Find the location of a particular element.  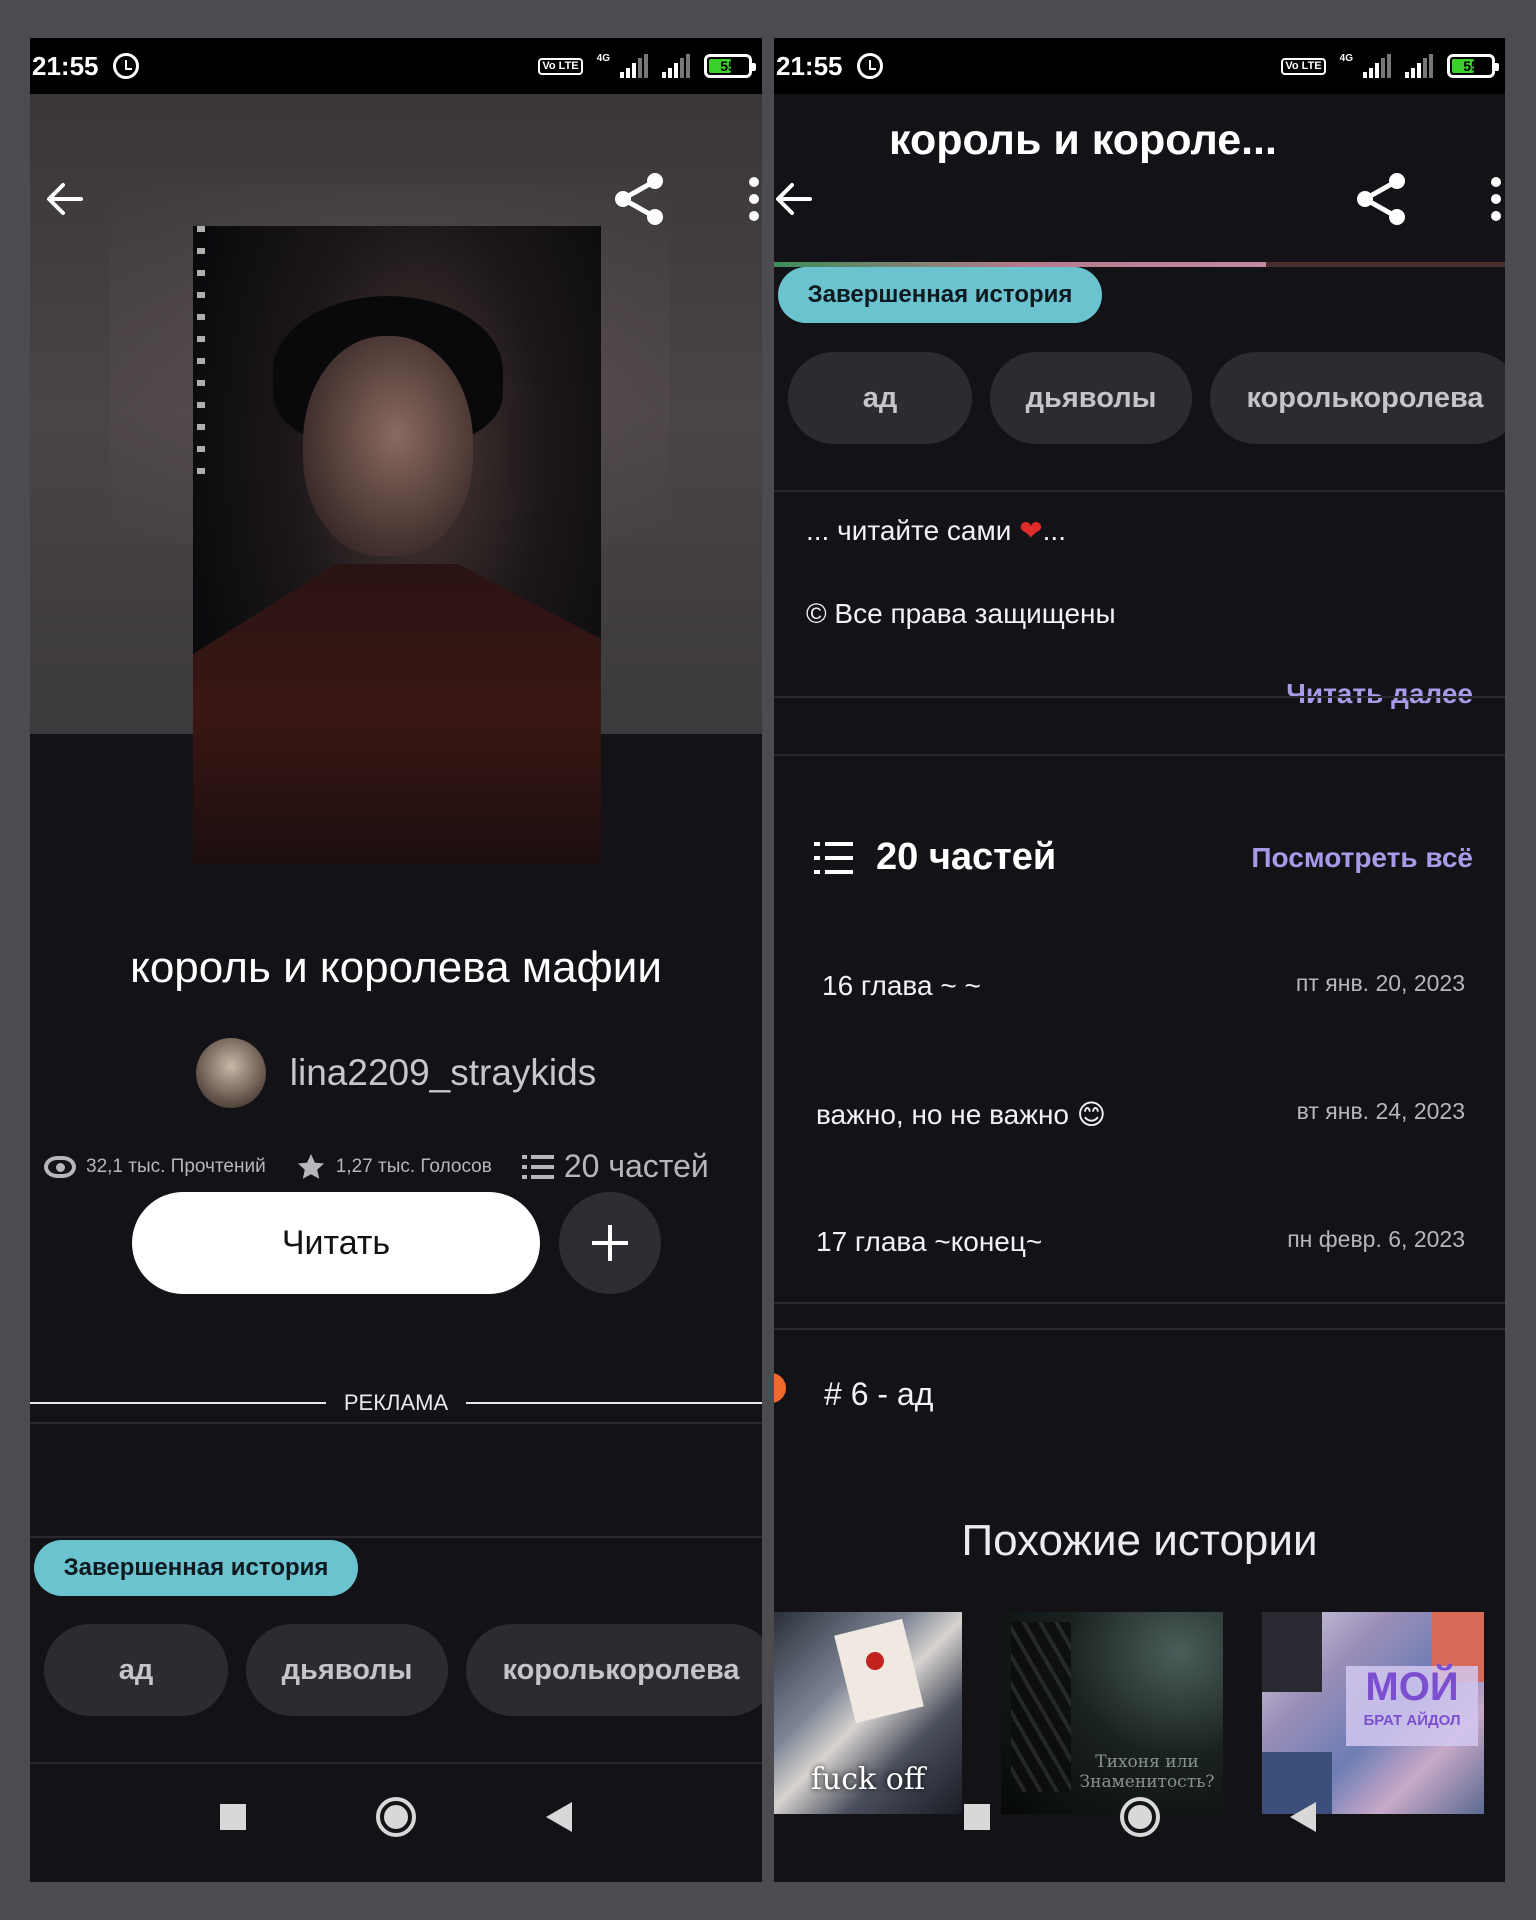

book-cover is located at coordinates (397, 545).